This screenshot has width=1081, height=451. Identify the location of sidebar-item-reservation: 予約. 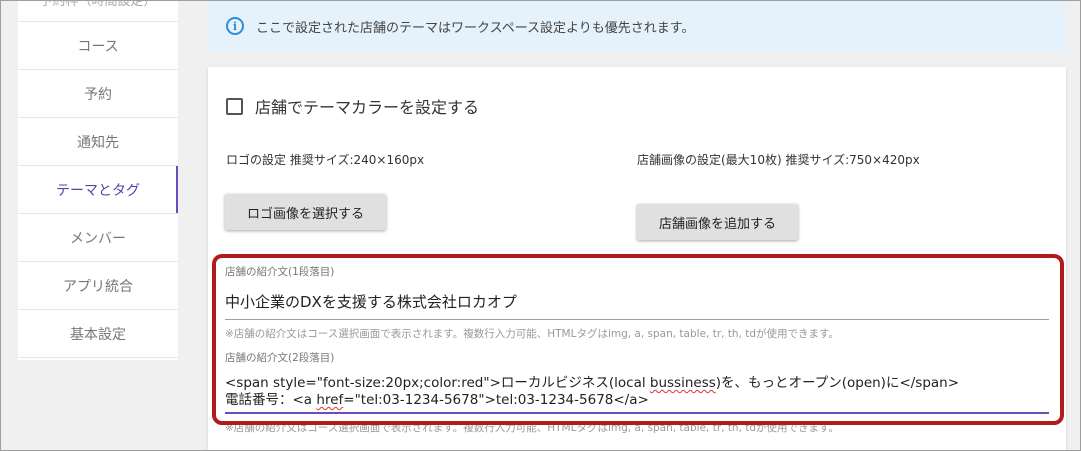
(98, 94).